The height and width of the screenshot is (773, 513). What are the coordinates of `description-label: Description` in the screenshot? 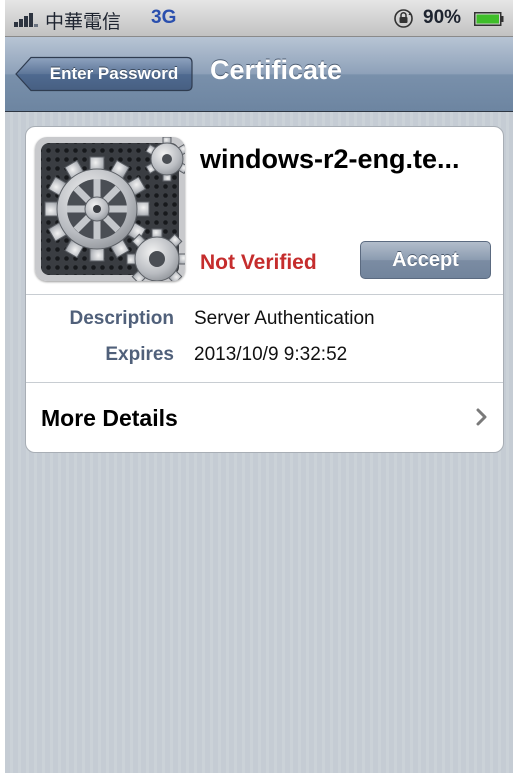 It's located at (121, 318).